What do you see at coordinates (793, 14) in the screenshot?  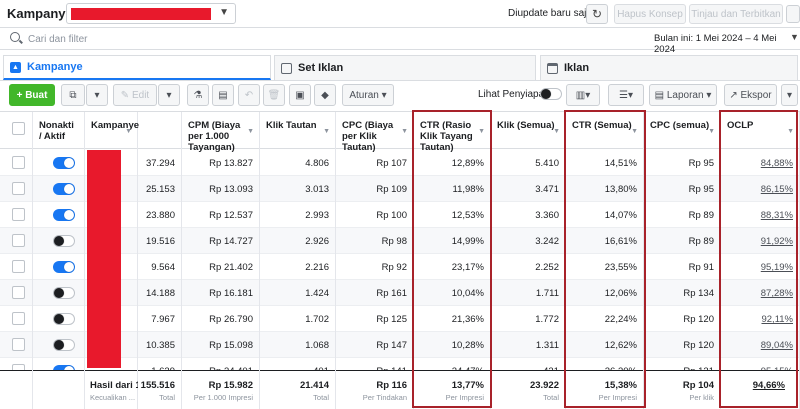 I see `more-options-button` at bounding box center [793, 14].